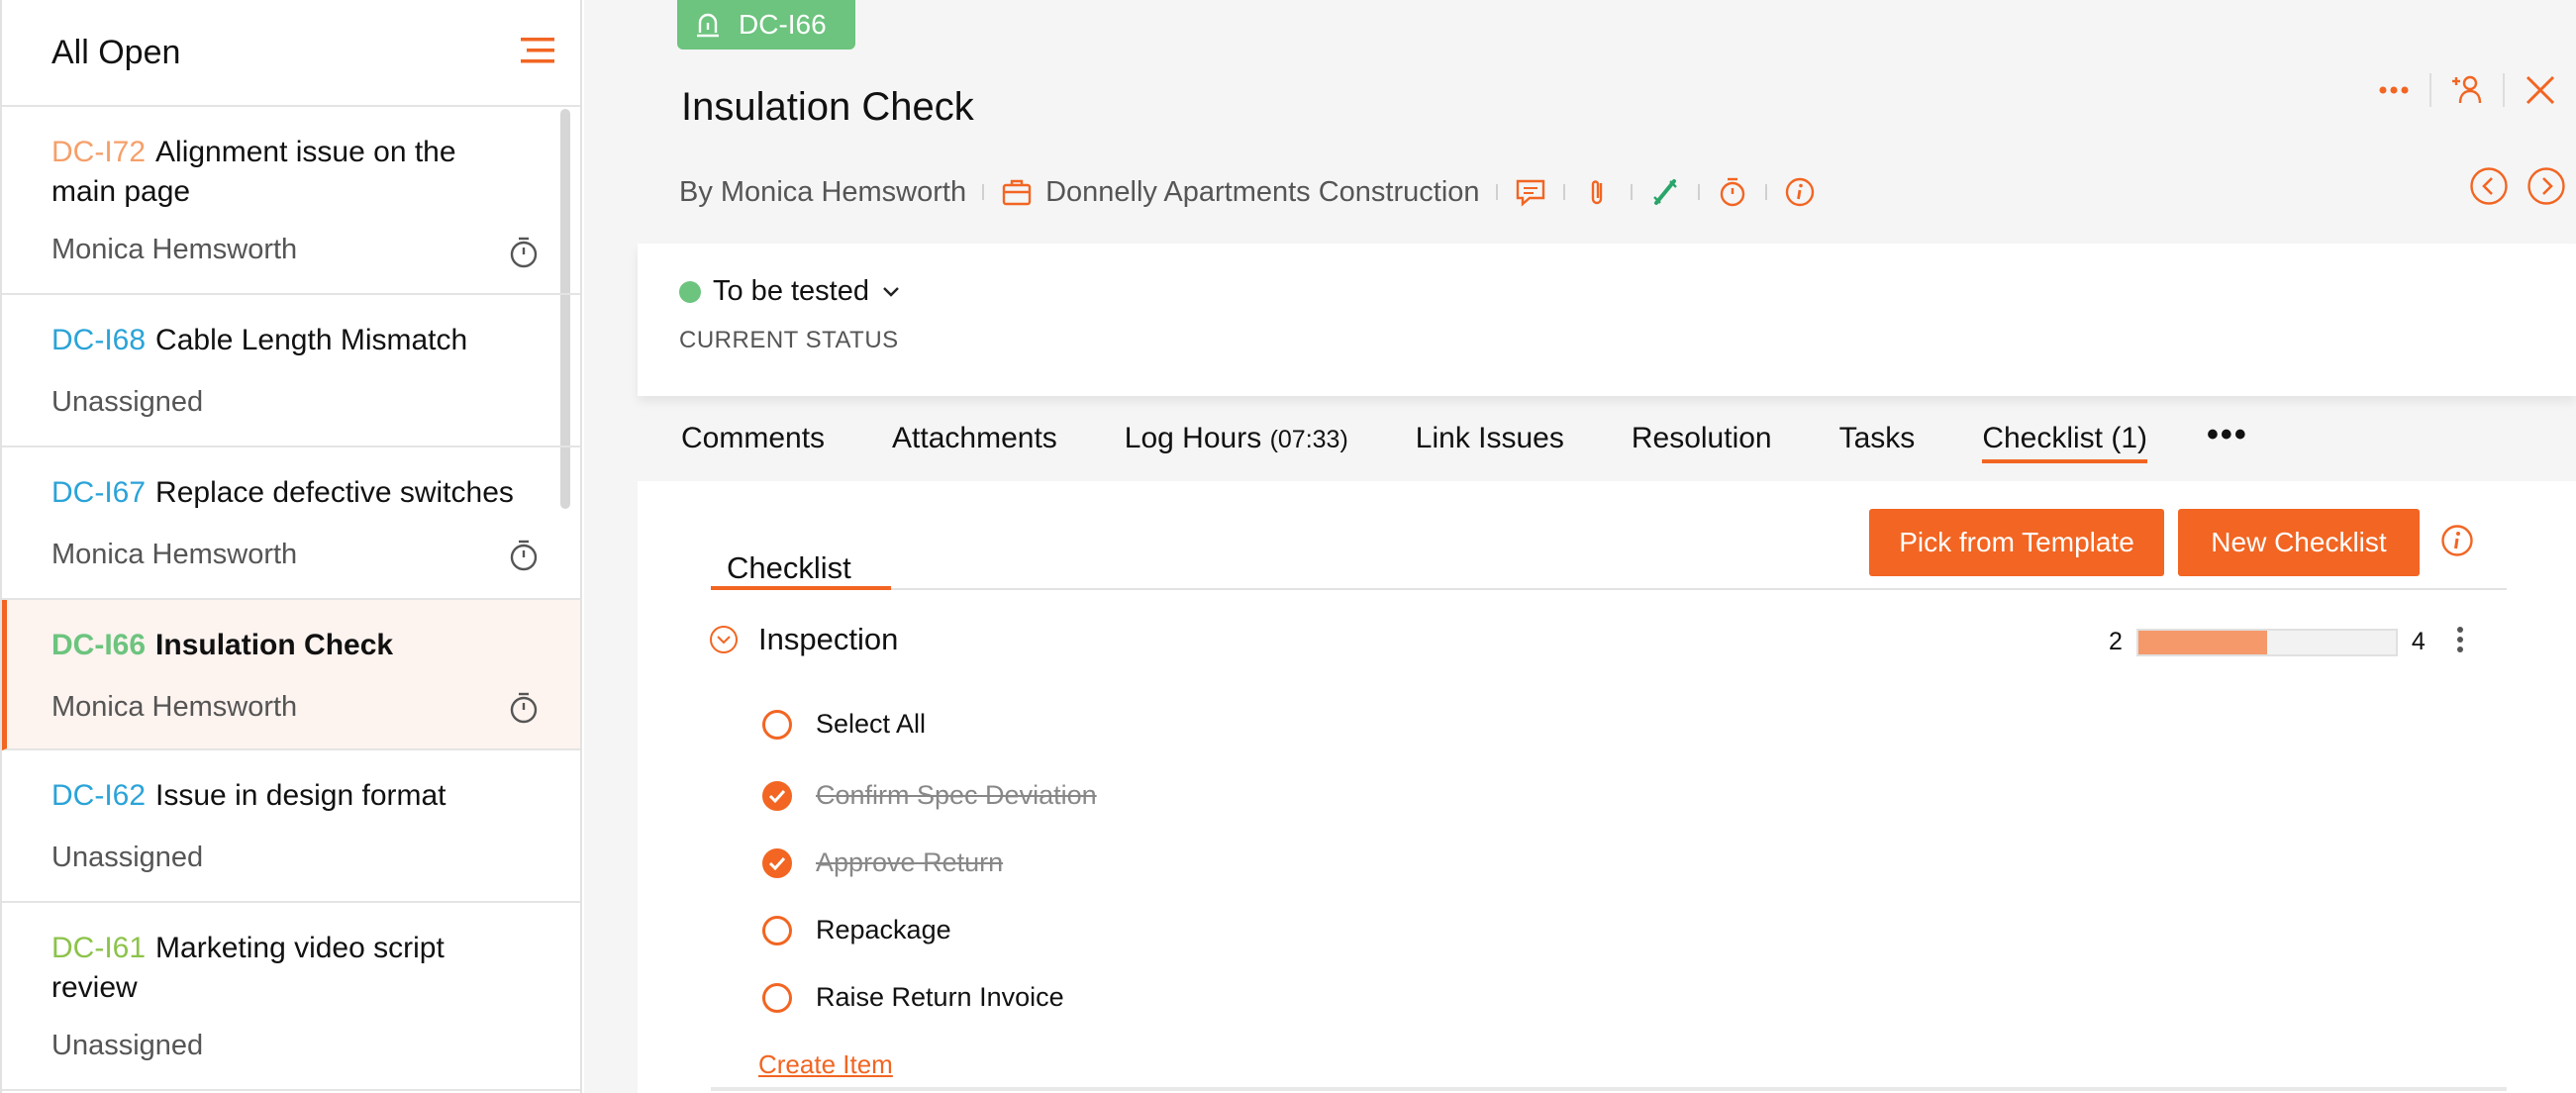 The height and width of the screenshot is (1093, 2576). I want to click on checklist-item: Confirm Spec Deviation, so click(930, 795).